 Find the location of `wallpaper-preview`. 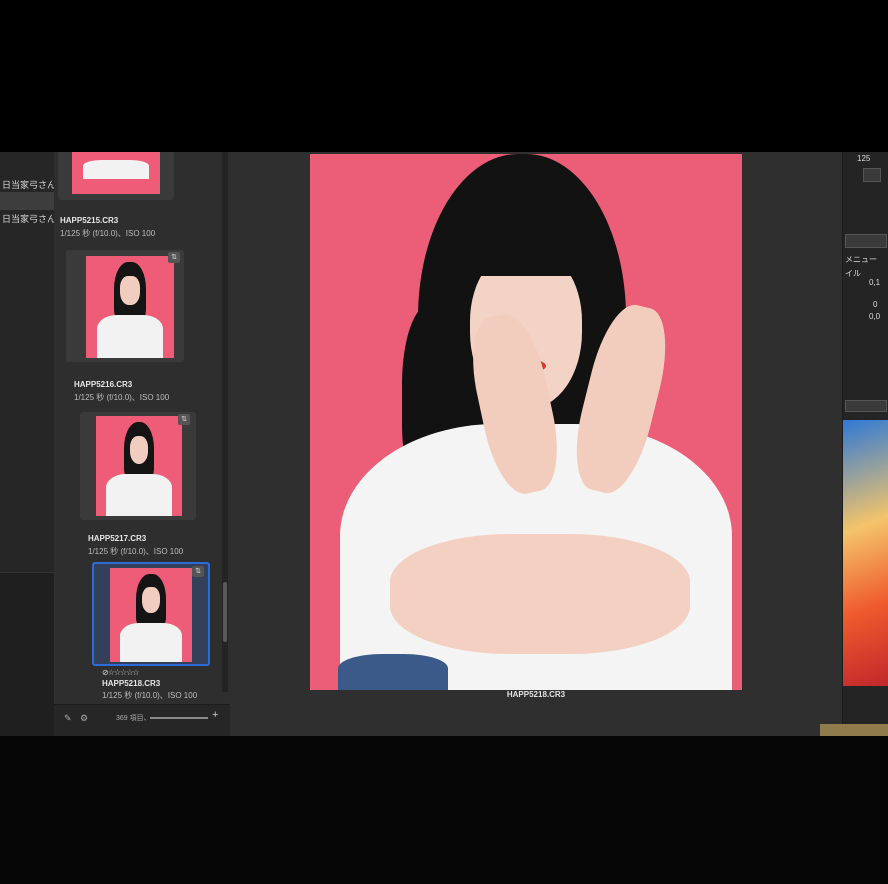

wallpaper-preview is located at coordinates (865, 553).